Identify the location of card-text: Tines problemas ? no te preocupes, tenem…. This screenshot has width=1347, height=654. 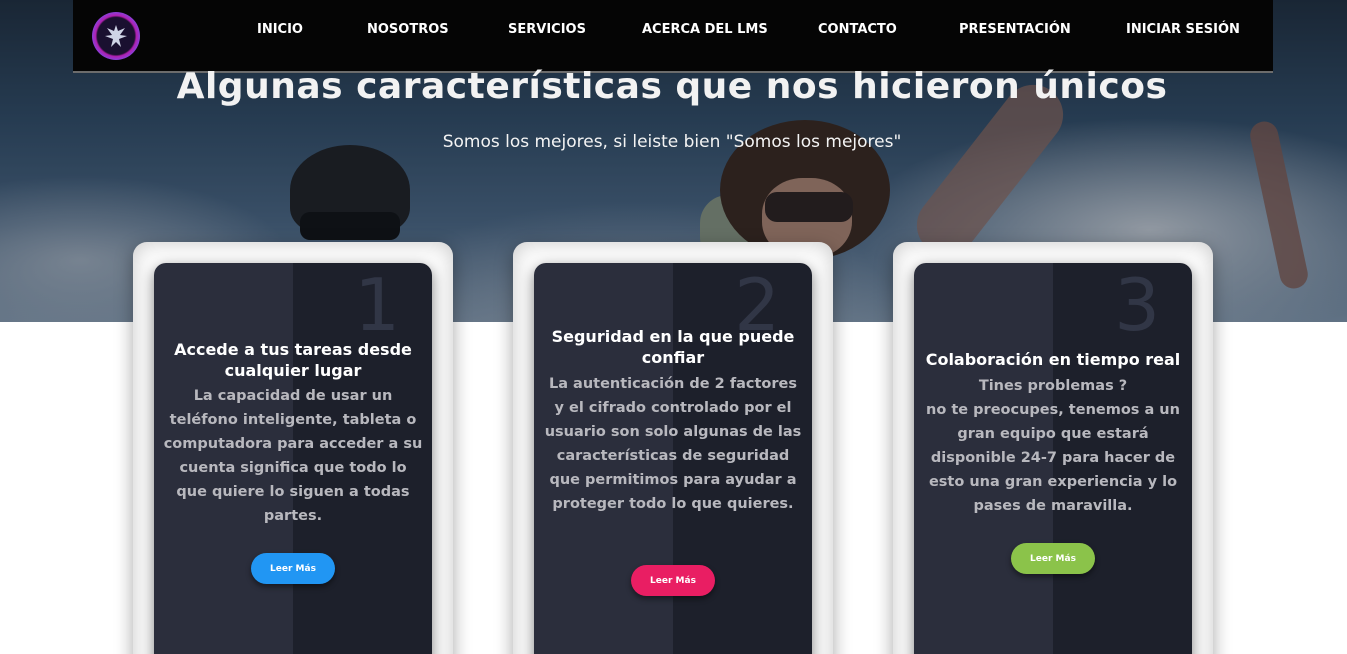
(1053, 446).